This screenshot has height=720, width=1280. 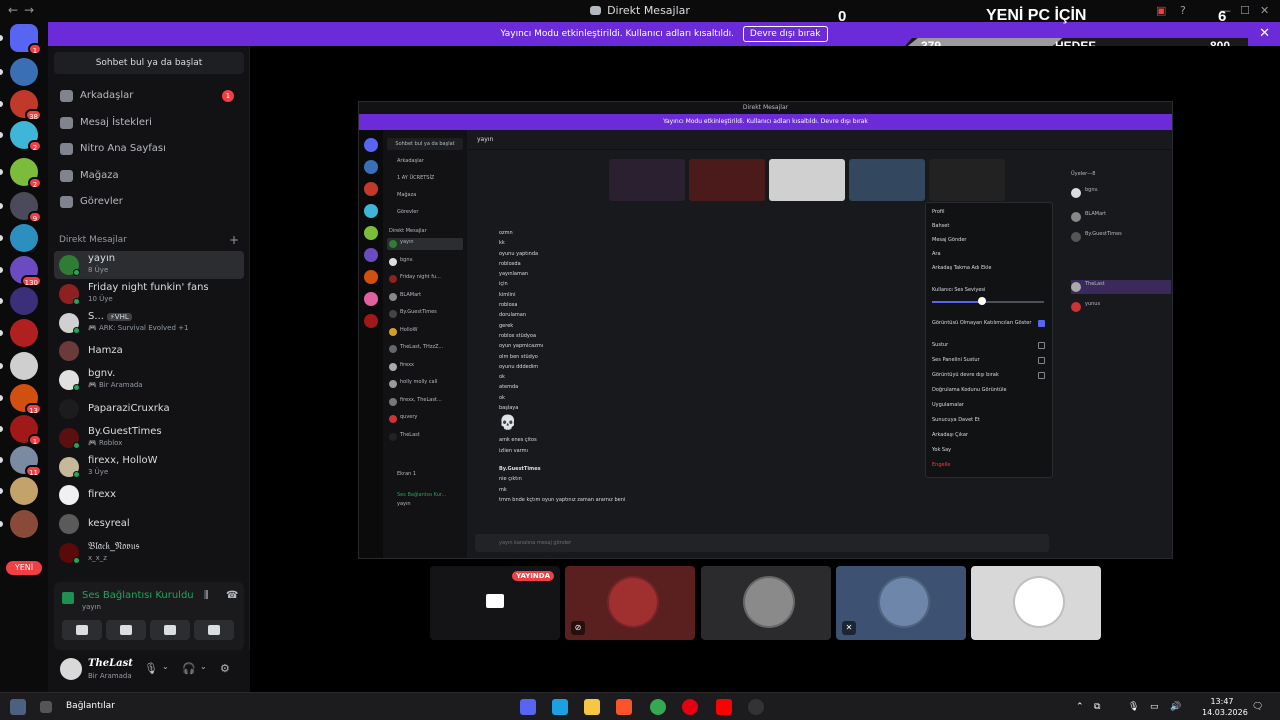 What do you see at coordinates (149, 176) in the screenshot?
I see `nav-shop: Mağaza` at bounding box center [149, 176].